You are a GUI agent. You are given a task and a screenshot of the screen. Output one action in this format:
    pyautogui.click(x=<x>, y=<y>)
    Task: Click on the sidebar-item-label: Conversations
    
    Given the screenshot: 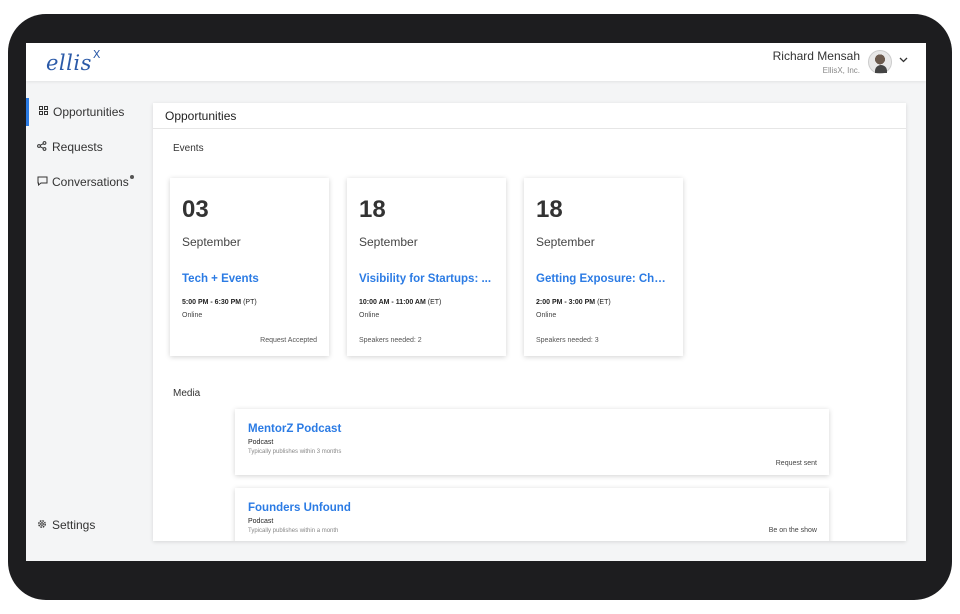 What is the action you would take?
    pyautogui.click(x=90, y=182)
    